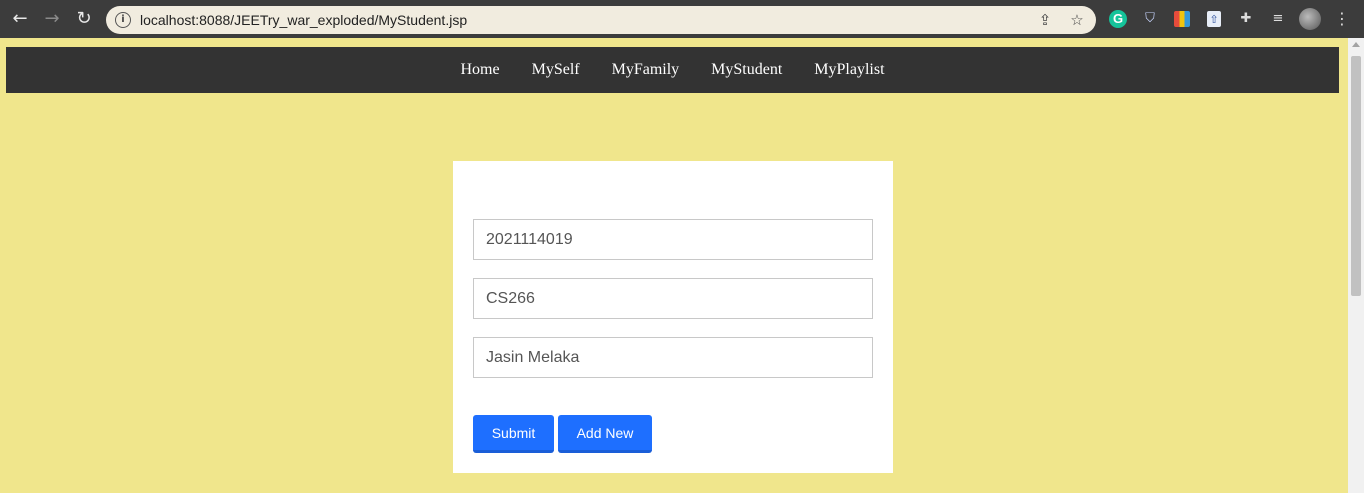  What do you see at coordinates (673, 357) in the screenshot?
I see `address-field` at bounding box center [673, 357].